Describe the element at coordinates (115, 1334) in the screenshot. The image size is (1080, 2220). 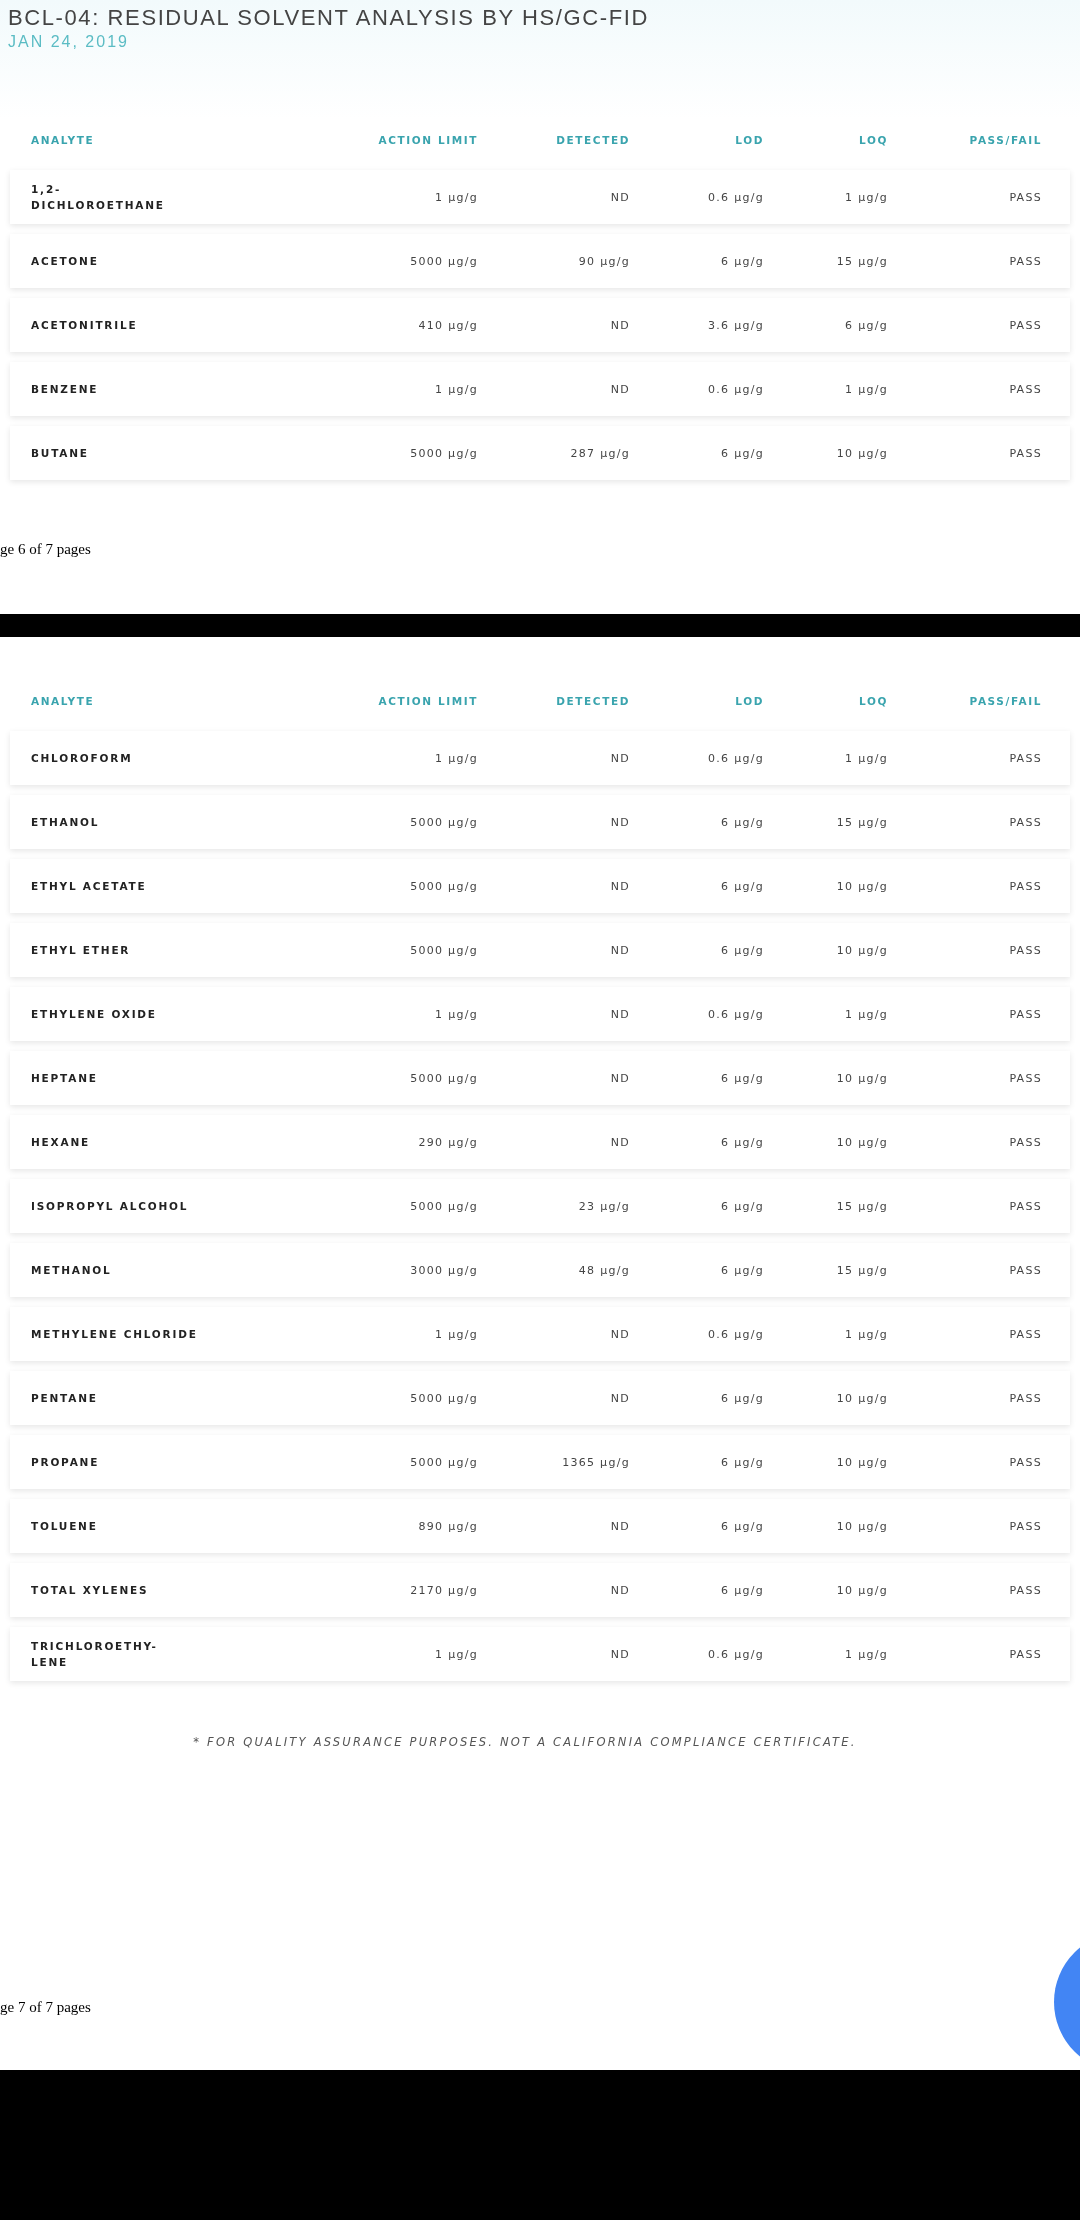
I see `analyte-name: METHYLENE CHLORIDE` at that location.